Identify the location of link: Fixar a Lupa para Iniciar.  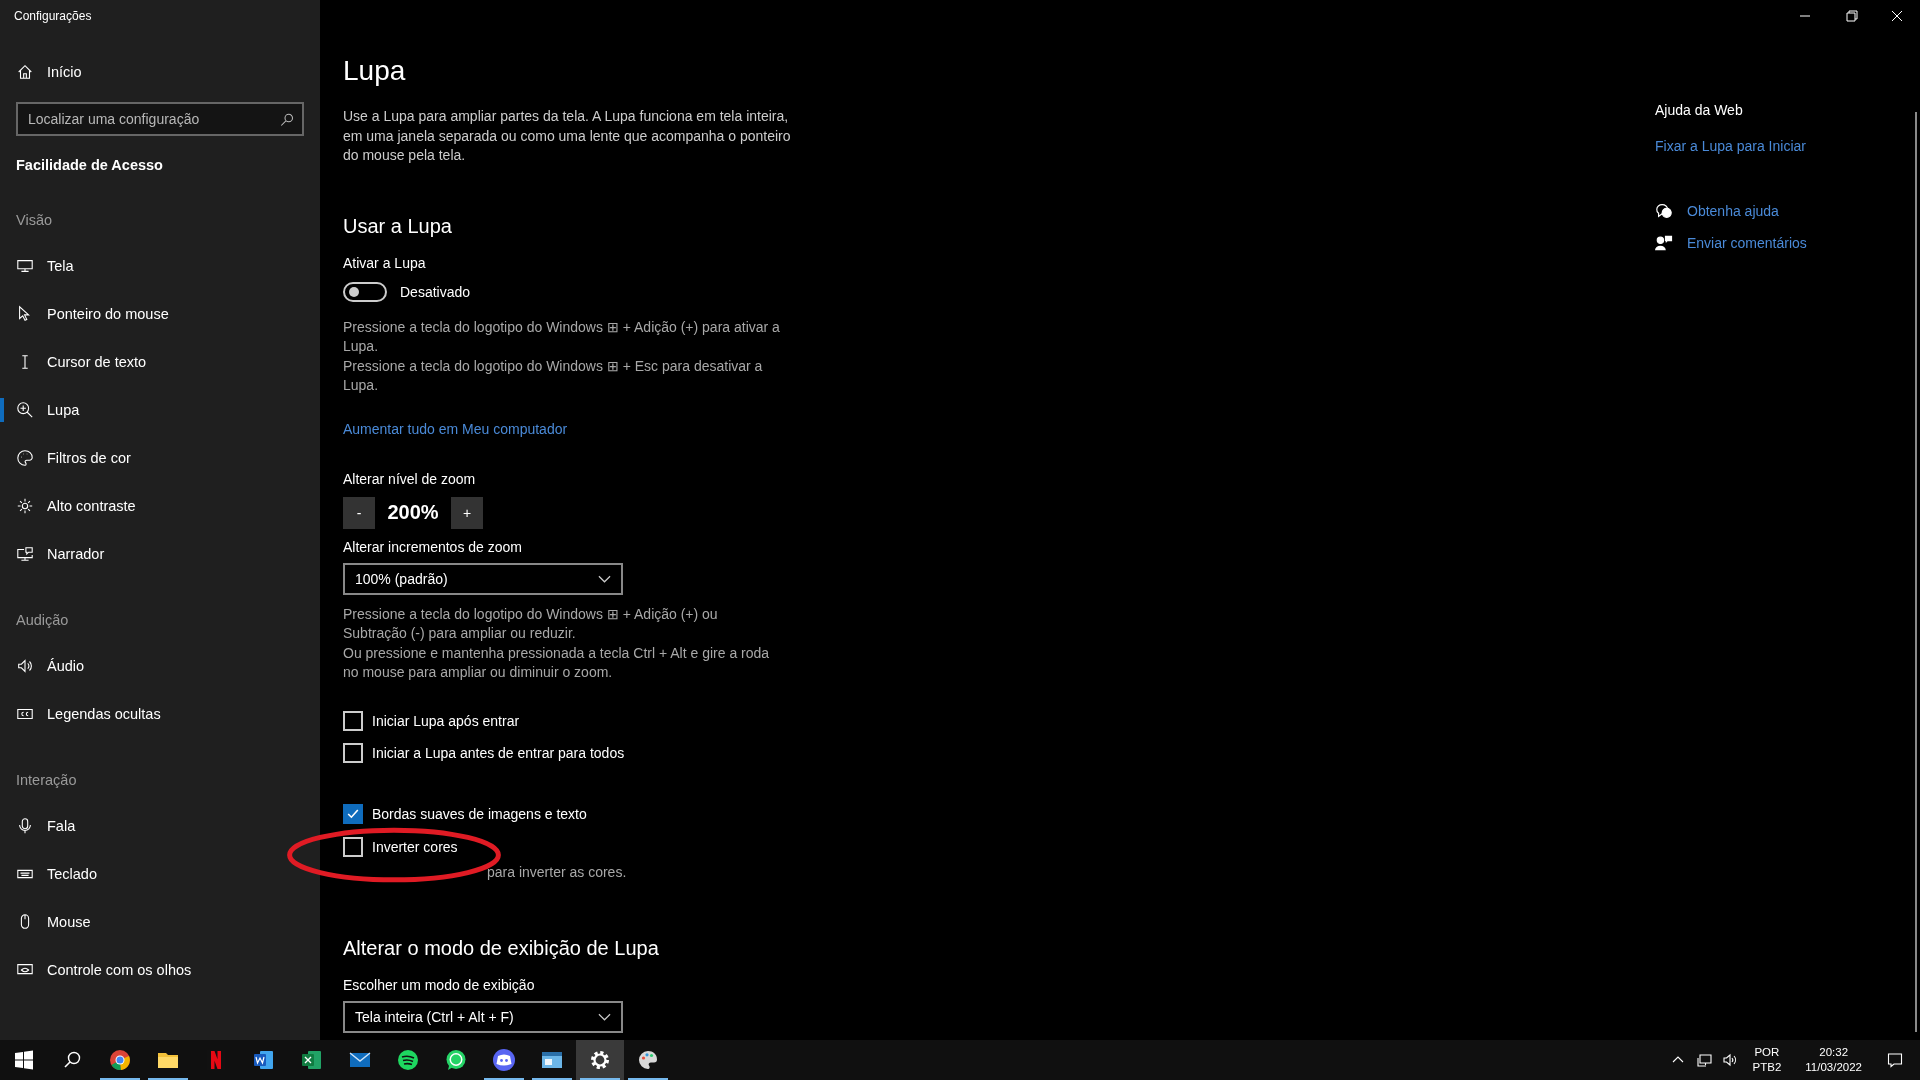
(1787, 146).